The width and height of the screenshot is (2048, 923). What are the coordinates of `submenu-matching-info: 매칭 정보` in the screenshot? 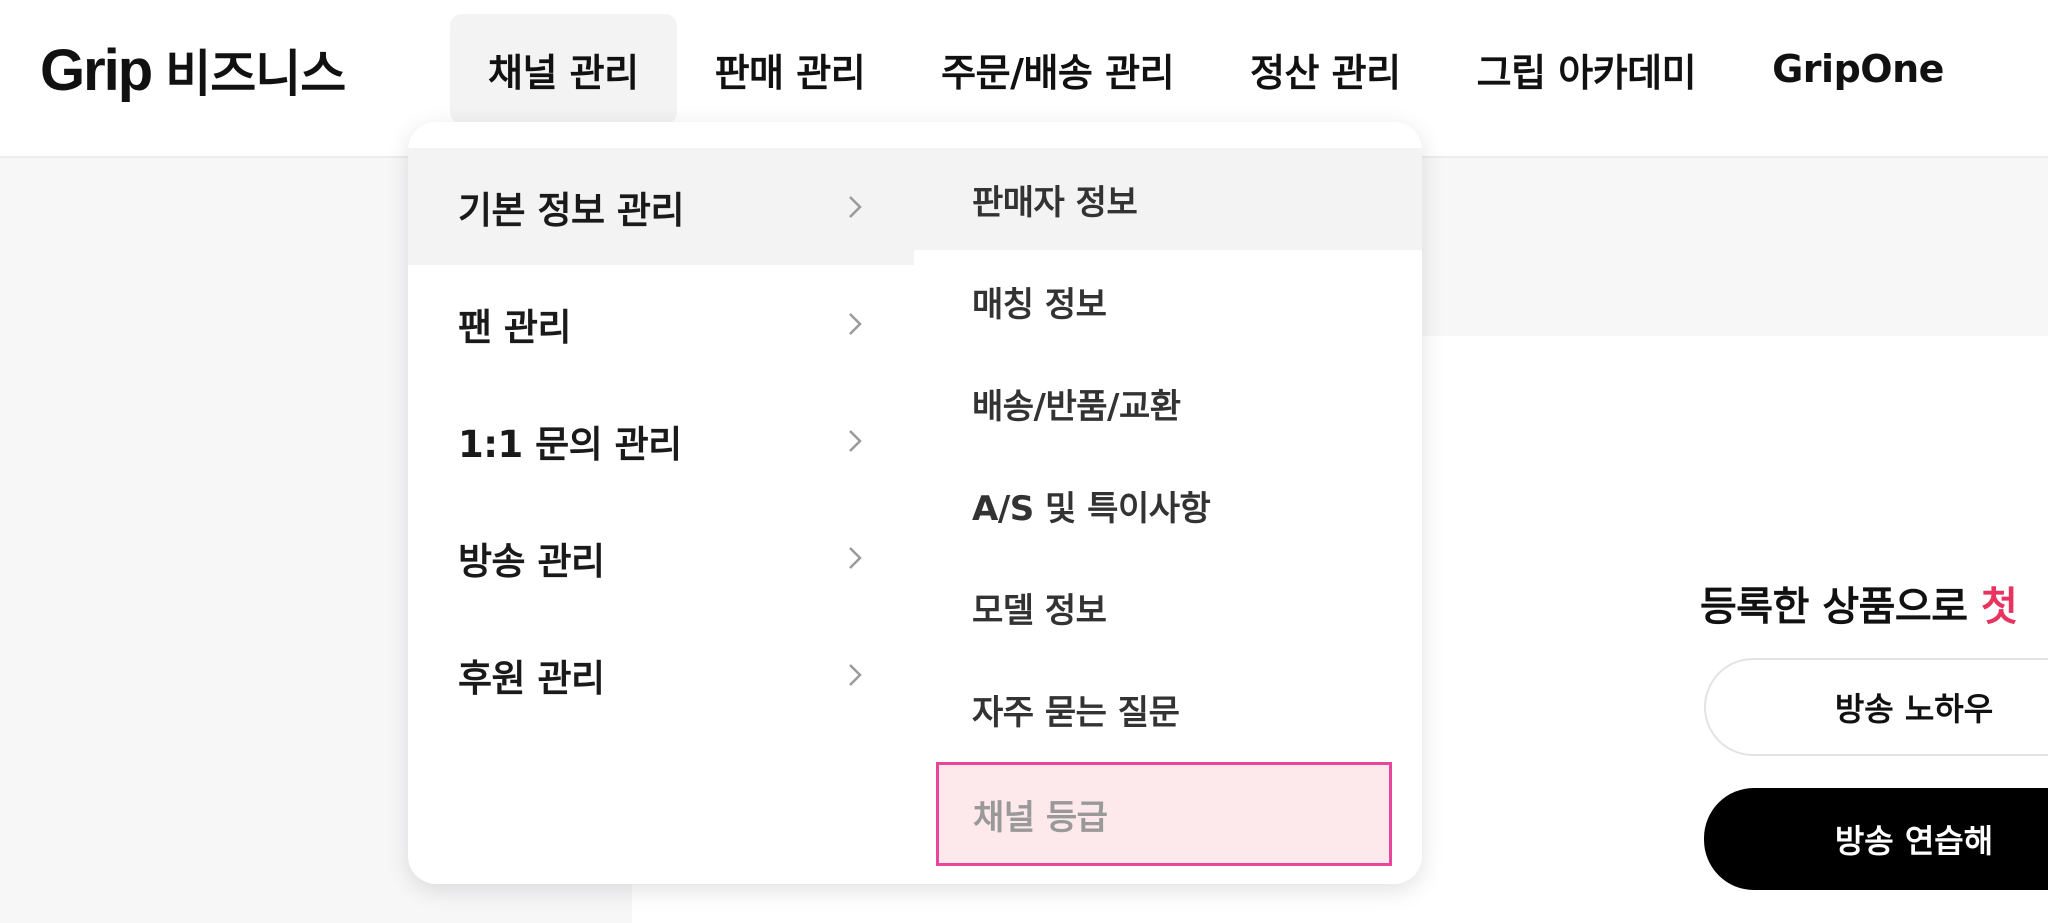 It's located at (1168, 301).